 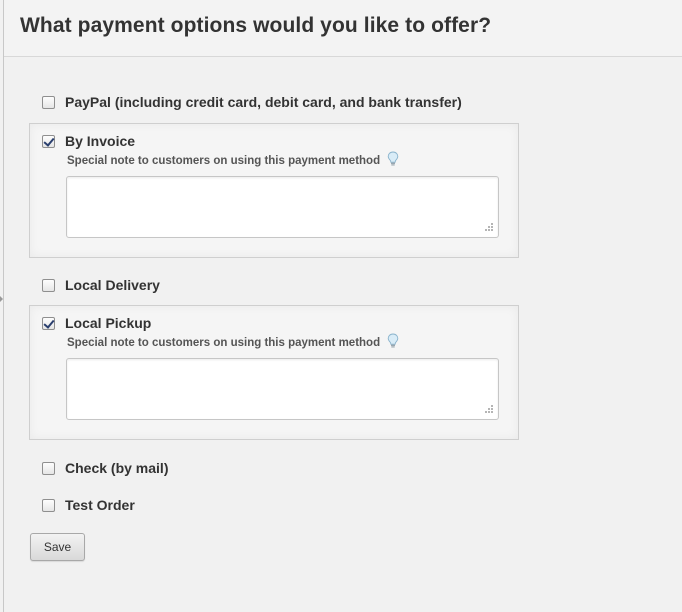 I want to click on check-by-mail-label: Check (by mail), so click(x=116, y=468).